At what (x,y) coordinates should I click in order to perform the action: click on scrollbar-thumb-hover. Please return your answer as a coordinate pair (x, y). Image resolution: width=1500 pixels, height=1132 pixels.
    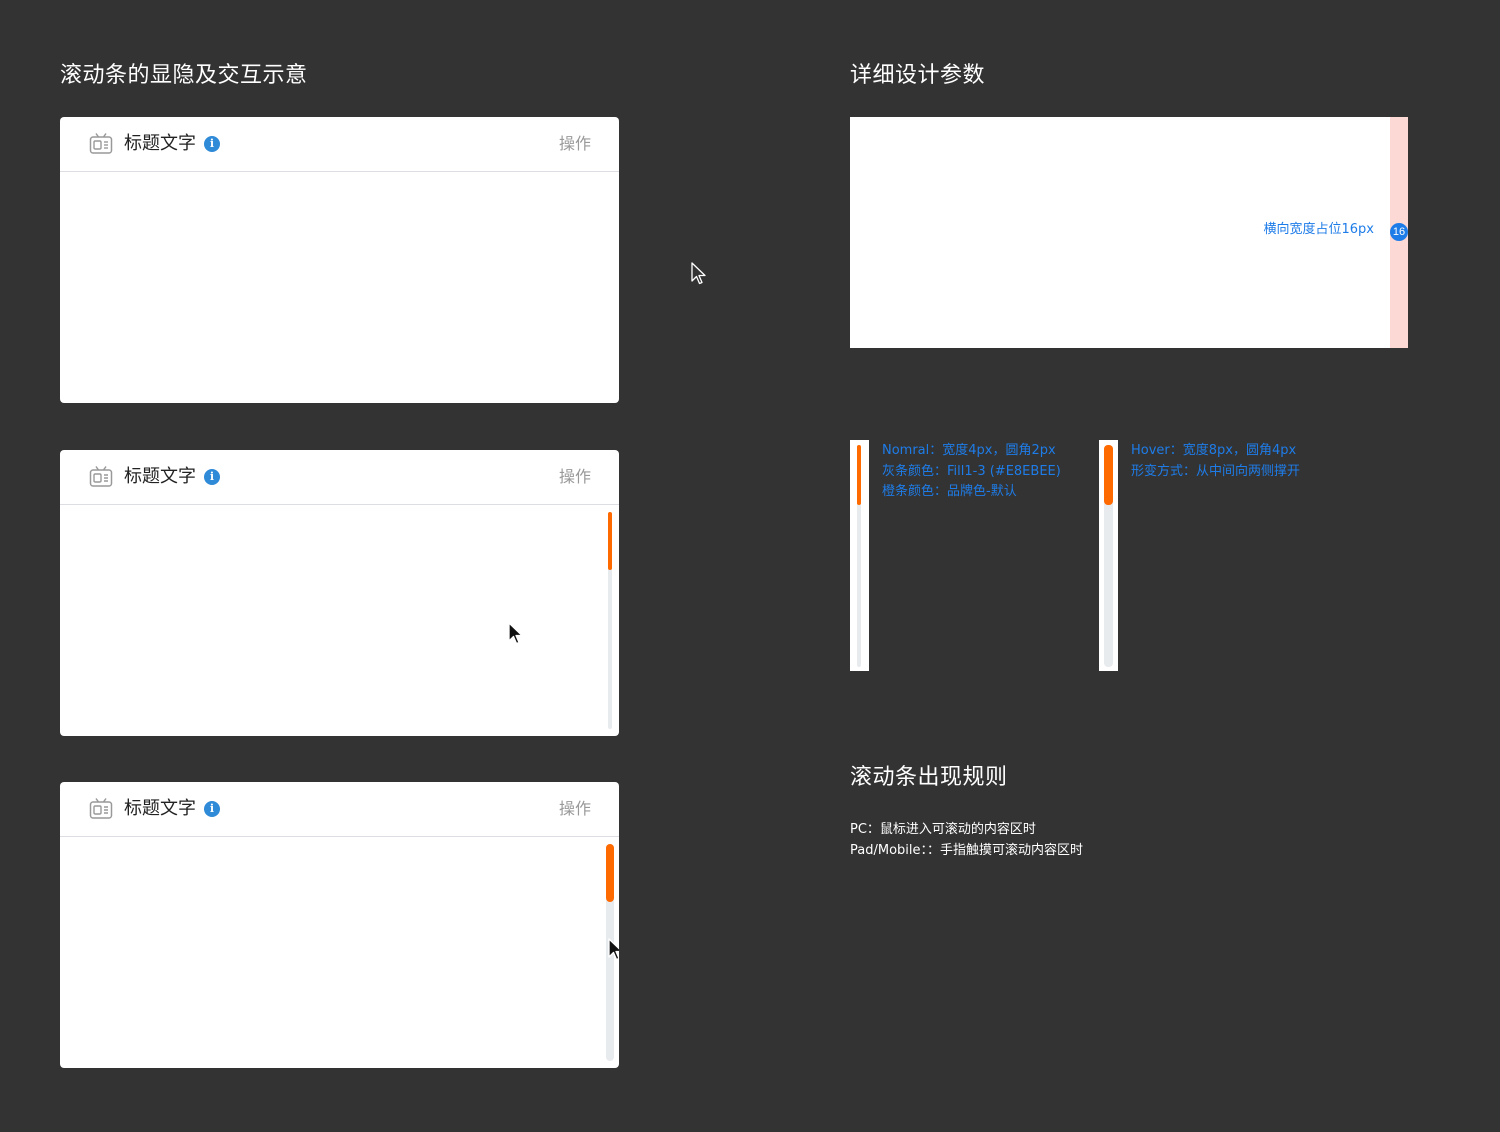
    Looking at the image, I should click on (610, 873).